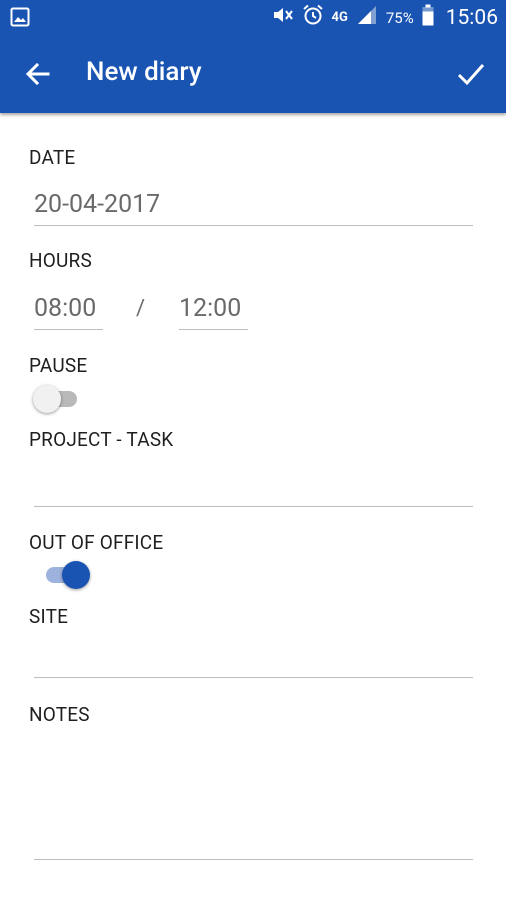  I want to click on alarm-icon, so click(313, 17).